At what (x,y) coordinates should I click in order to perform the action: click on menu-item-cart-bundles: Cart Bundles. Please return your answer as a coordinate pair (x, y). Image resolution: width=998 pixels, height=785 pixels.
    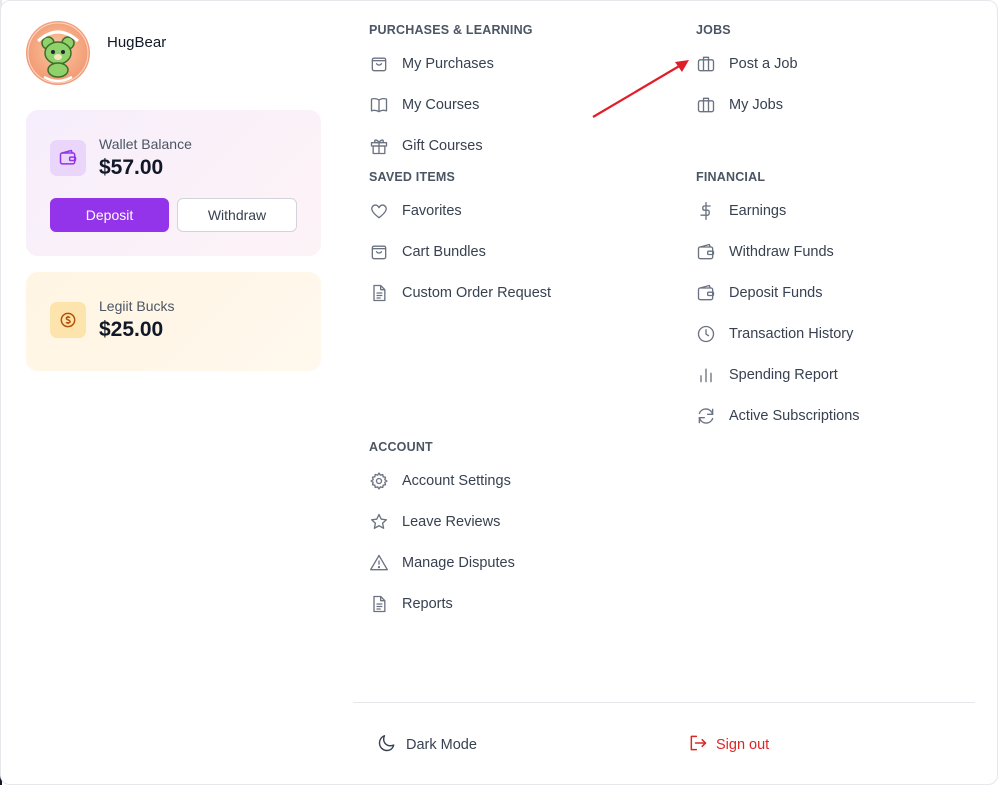
    Looking at the image, I should click on (460, 251).